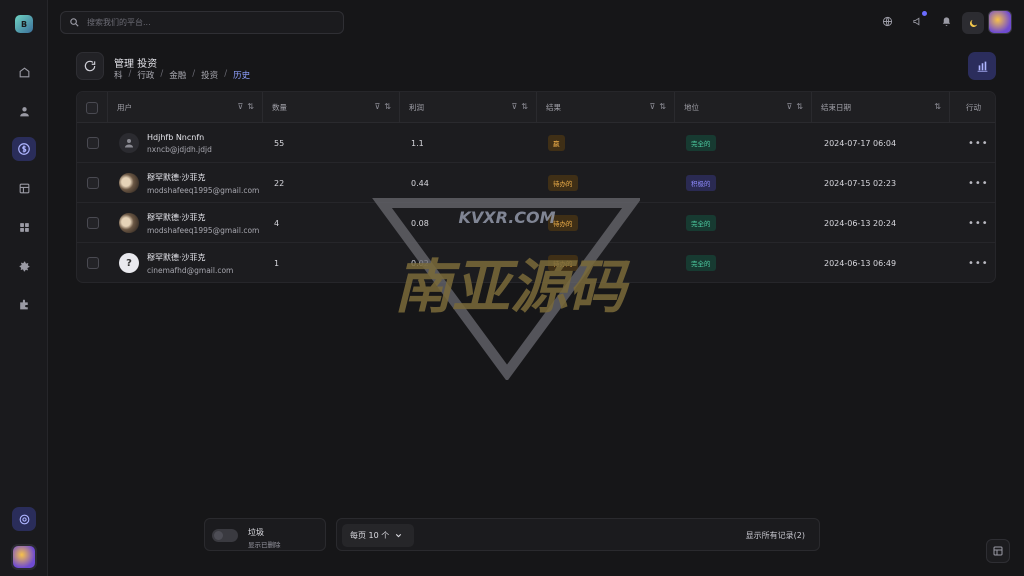 The image size is (1024, 576). Describe the element at coordinates (118, 75) in the screenshot. I see `breadcrumb-item: 科` at that location.